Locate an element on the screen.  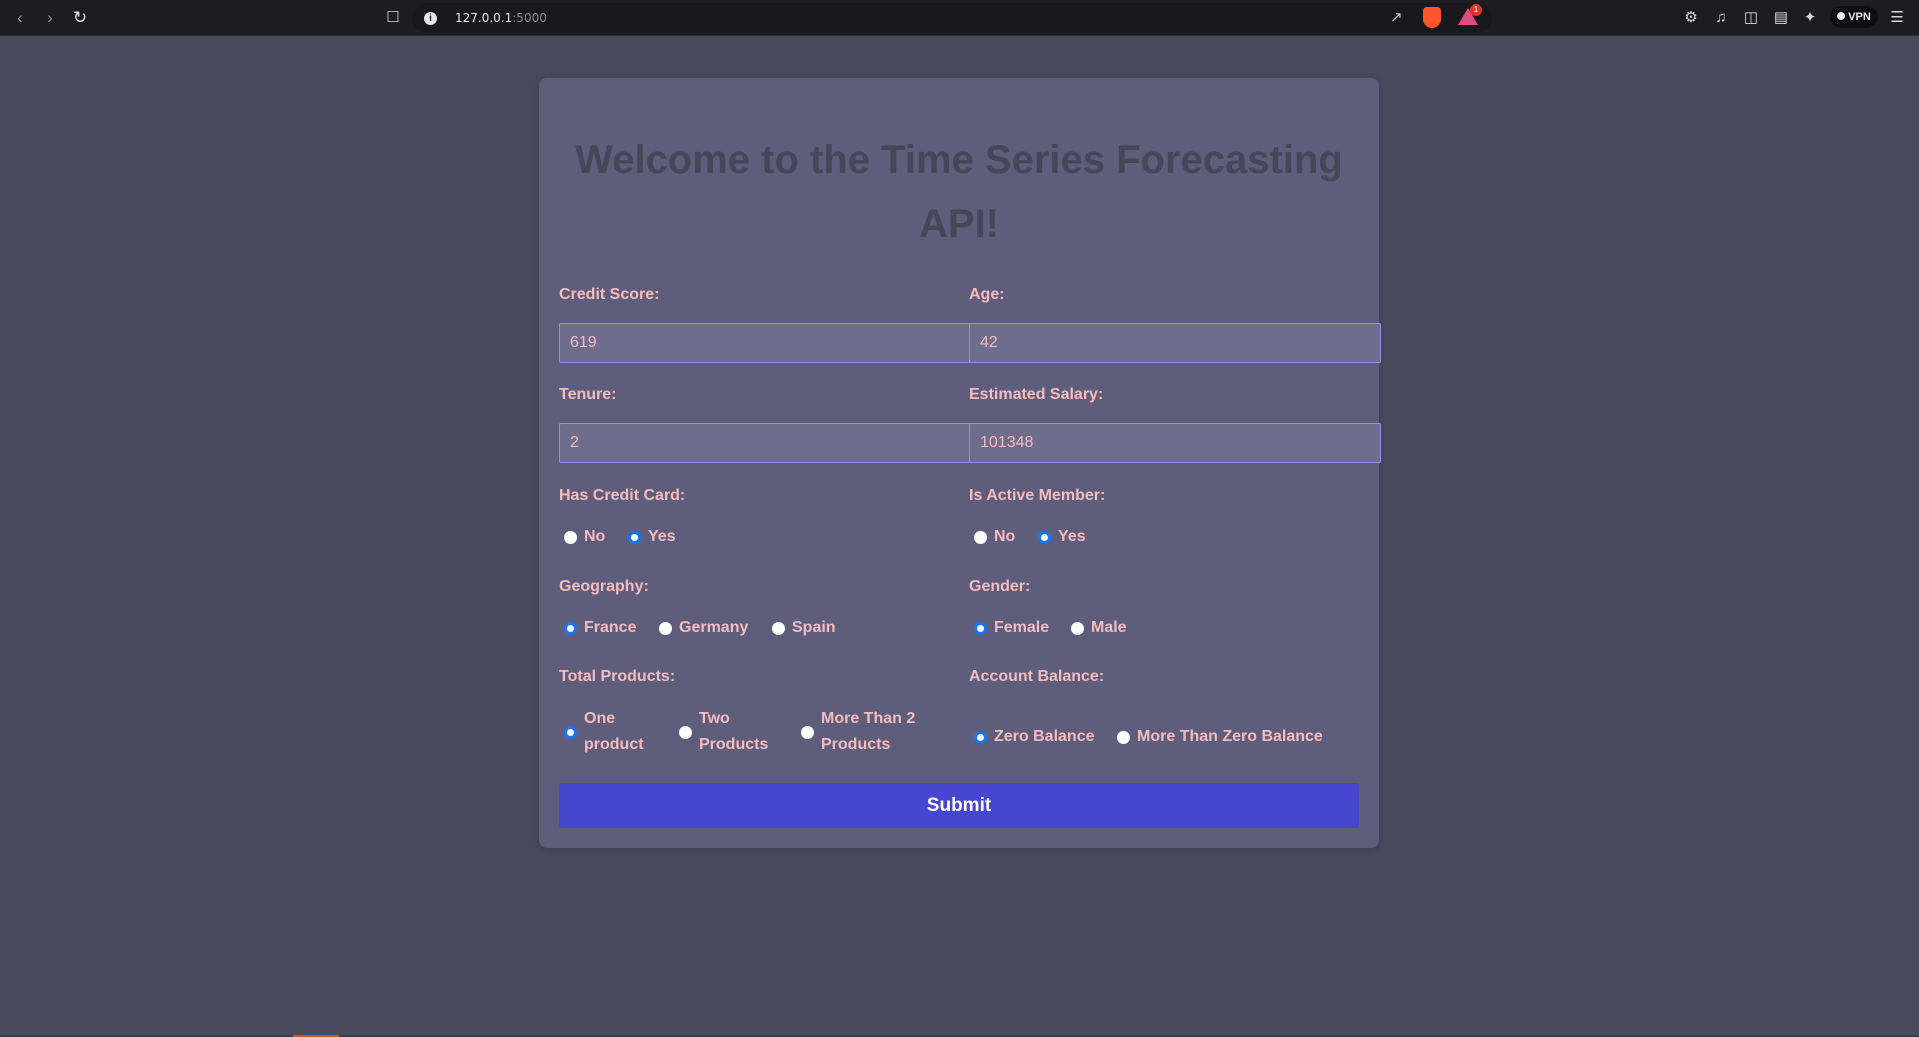
address-bar: i 127.0.0.1:5000 ↗ is located at coordinates (952, 18).